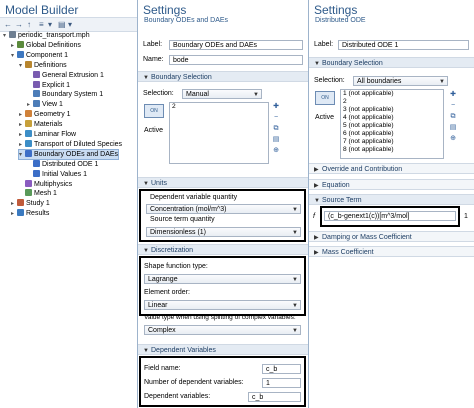  Describe the element at coordinates (19, 24) in the screenshot. I see `forward-icon: →` at that location.